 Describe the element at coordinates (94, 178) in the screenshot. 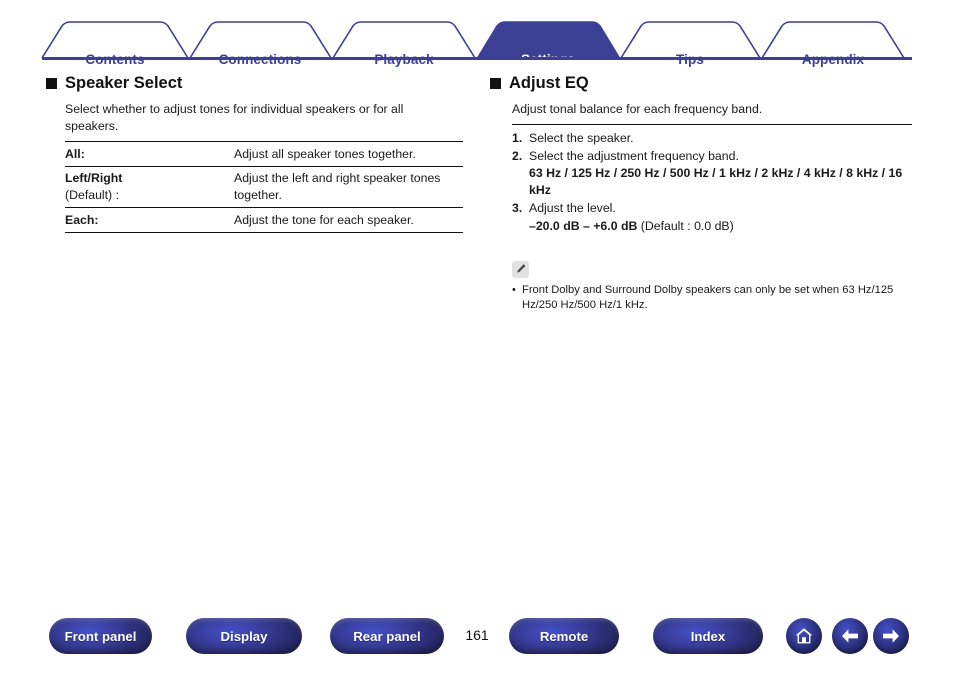

I see `option-term-label: Left/Right` at that location.